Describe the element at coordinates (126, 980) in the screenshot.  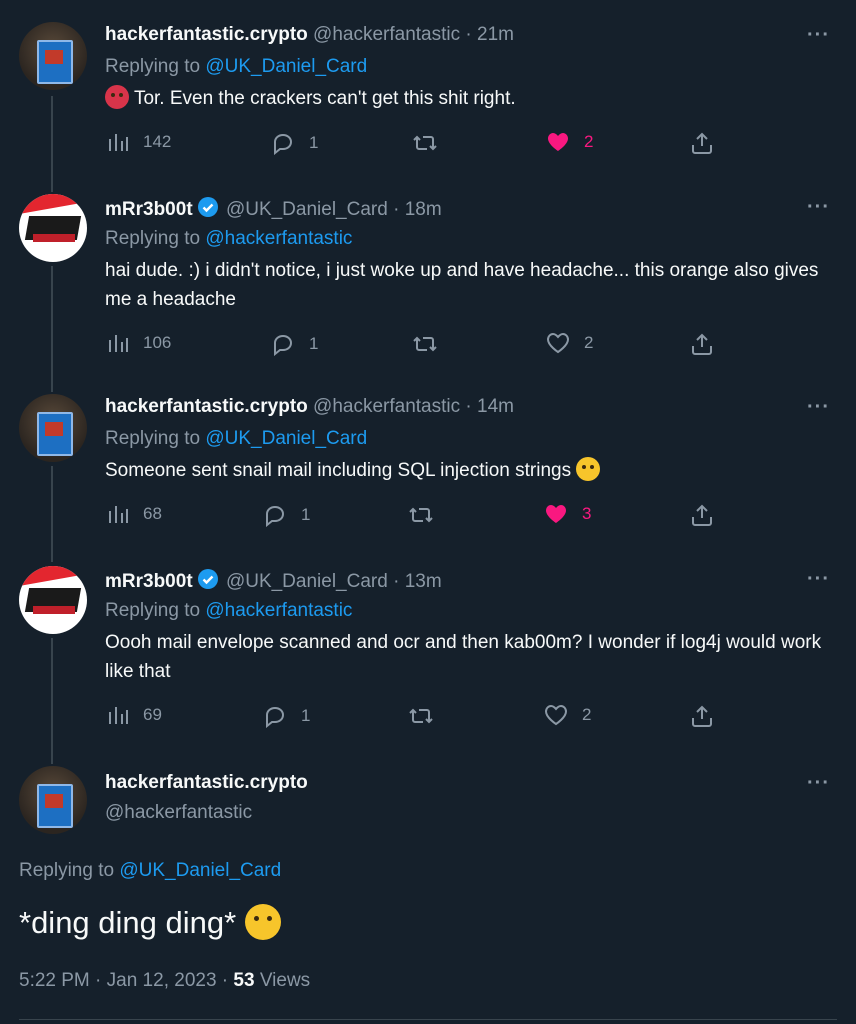
I see `post-timestamp: 5:22 PM · Jan 12, 2023 ·` at that location.